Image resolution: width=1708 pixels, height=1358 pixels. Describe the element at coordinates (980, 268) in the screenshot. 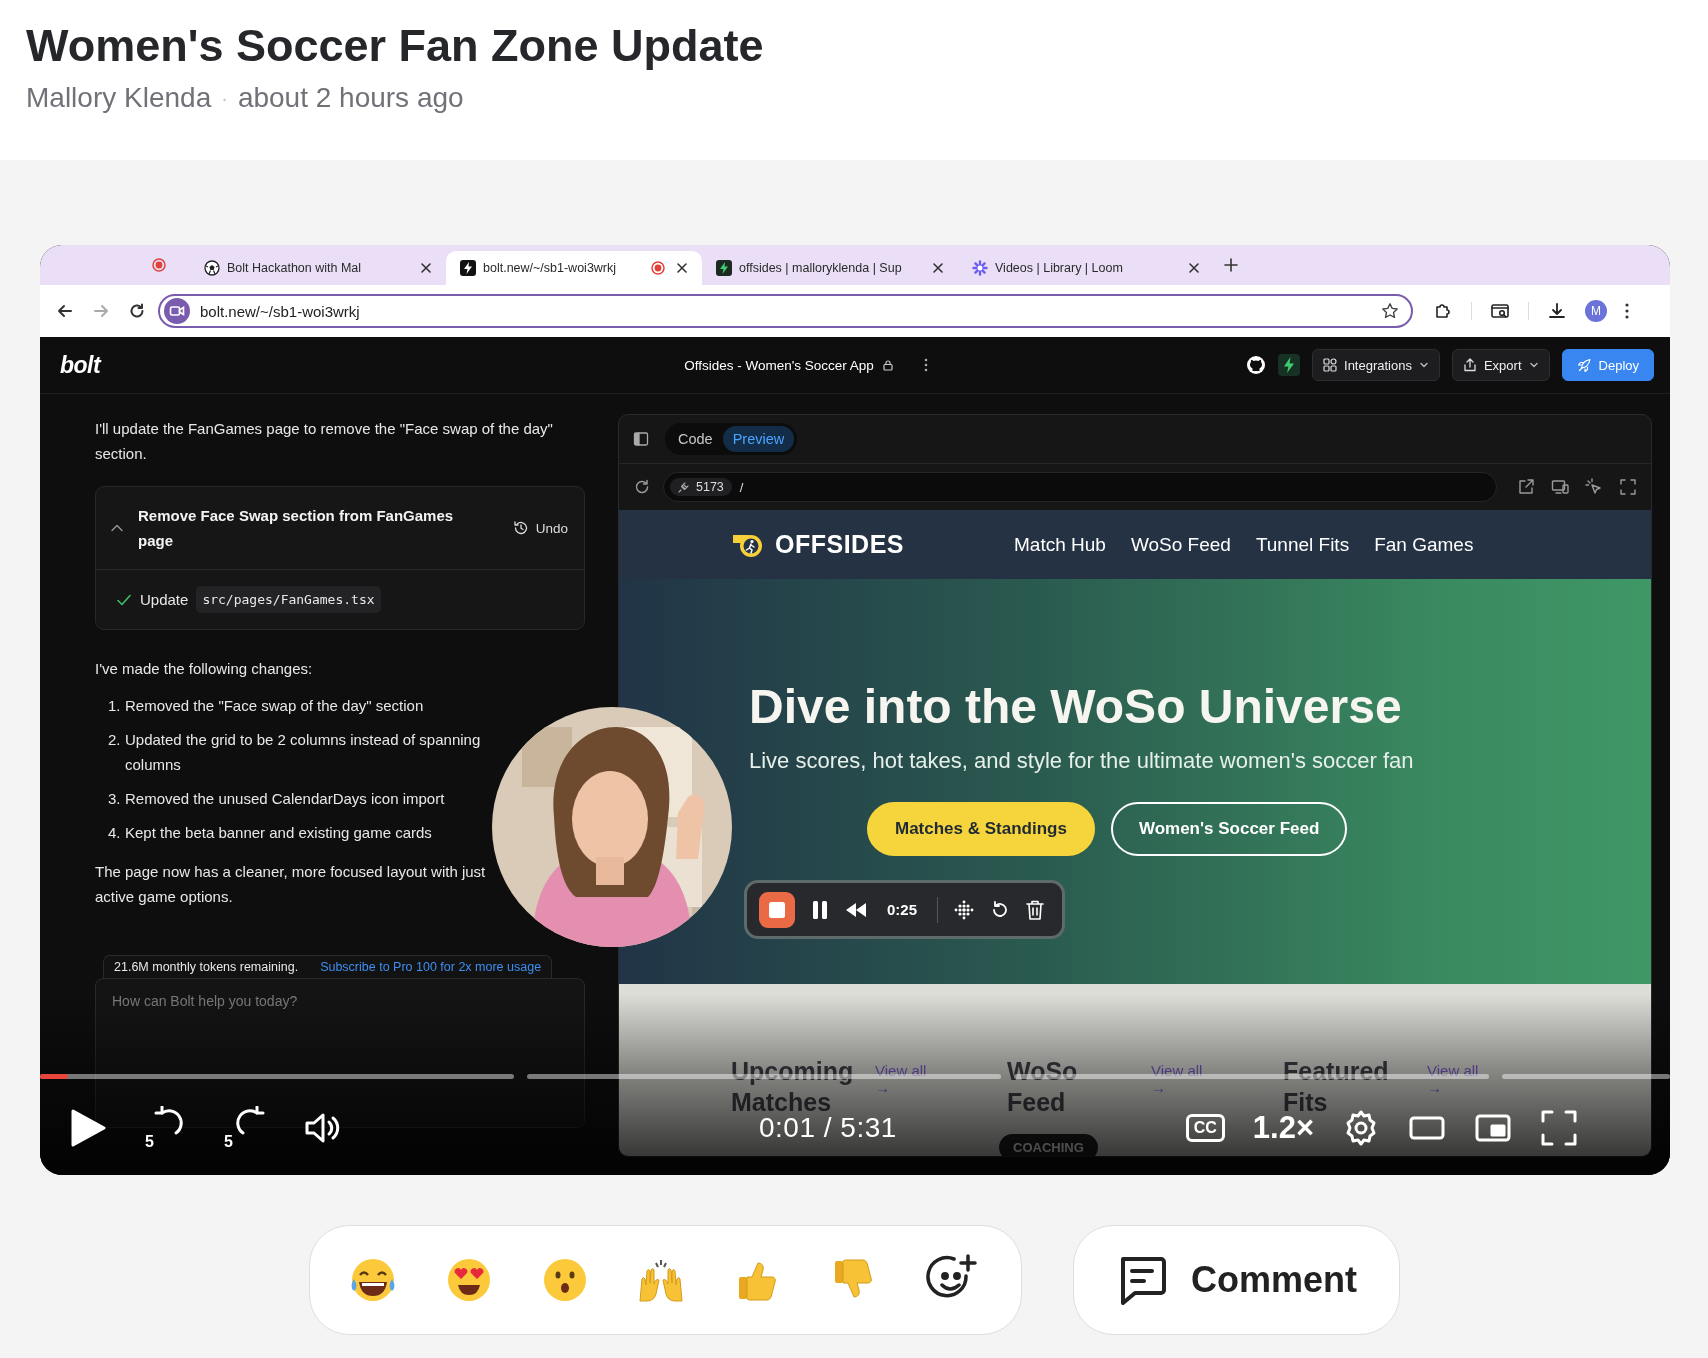

I see `asterisk-icon` at that location.